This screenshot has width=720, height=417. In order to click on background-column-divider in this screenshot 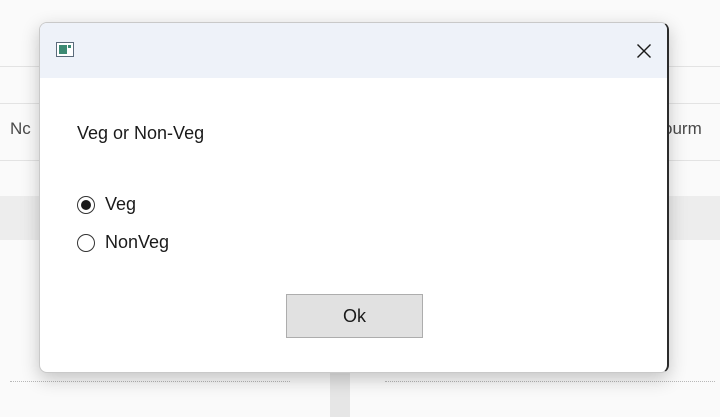, I will do `click(340, 394)`.